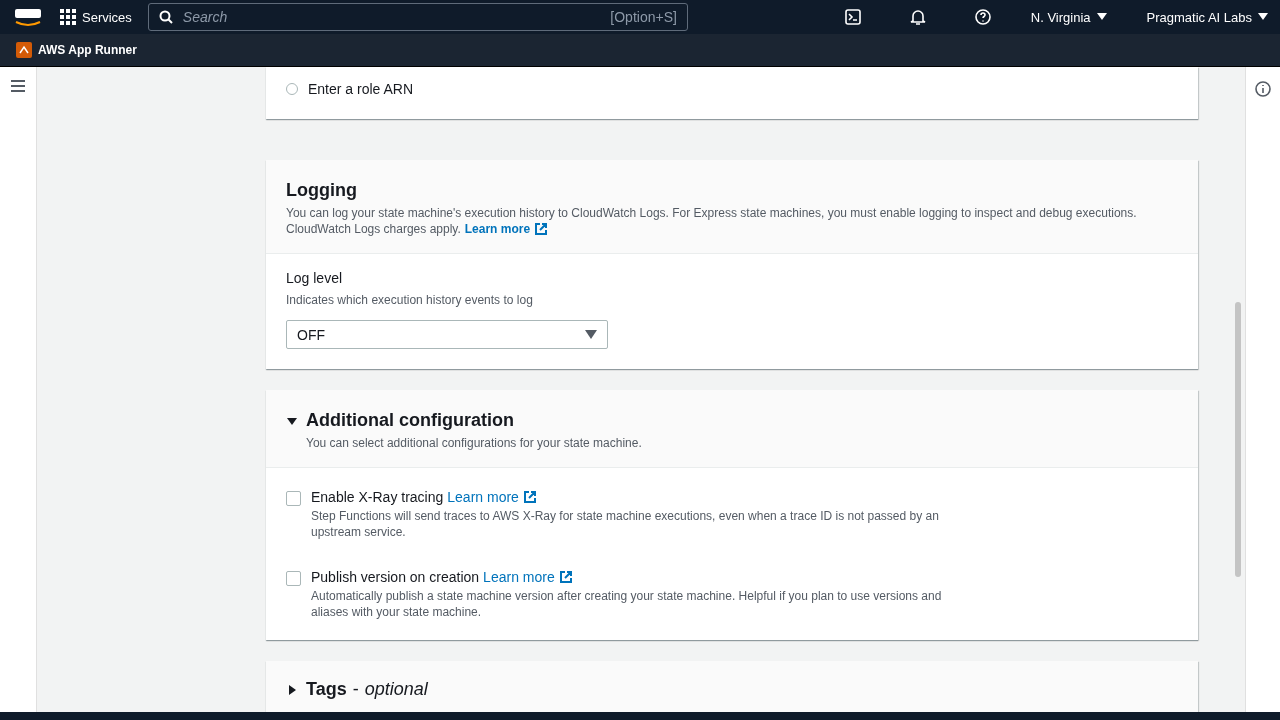 This screenshot has height=720, width=1280. What do you see at coordinates (87, 50) in the screenshot?
I see `favorite-service: AWS App Runner` at bounding box center [87, 50].